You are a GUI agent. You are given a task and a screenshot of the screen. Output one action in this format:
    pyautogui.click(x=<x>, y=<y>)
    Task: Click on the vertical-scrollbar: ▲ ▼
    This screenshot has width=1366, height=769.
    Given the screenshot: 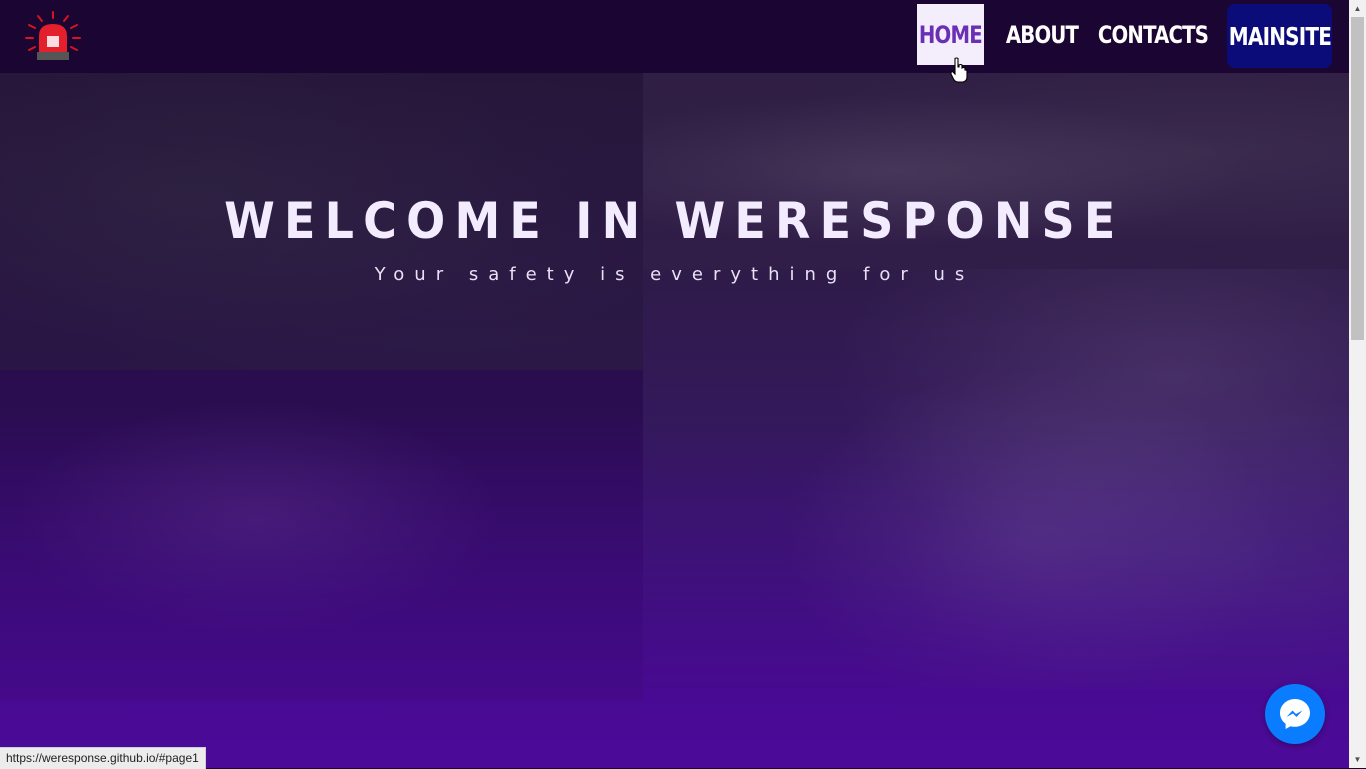 What is the action you would take?
    pyautogui.click(x=1357, y=384)
    